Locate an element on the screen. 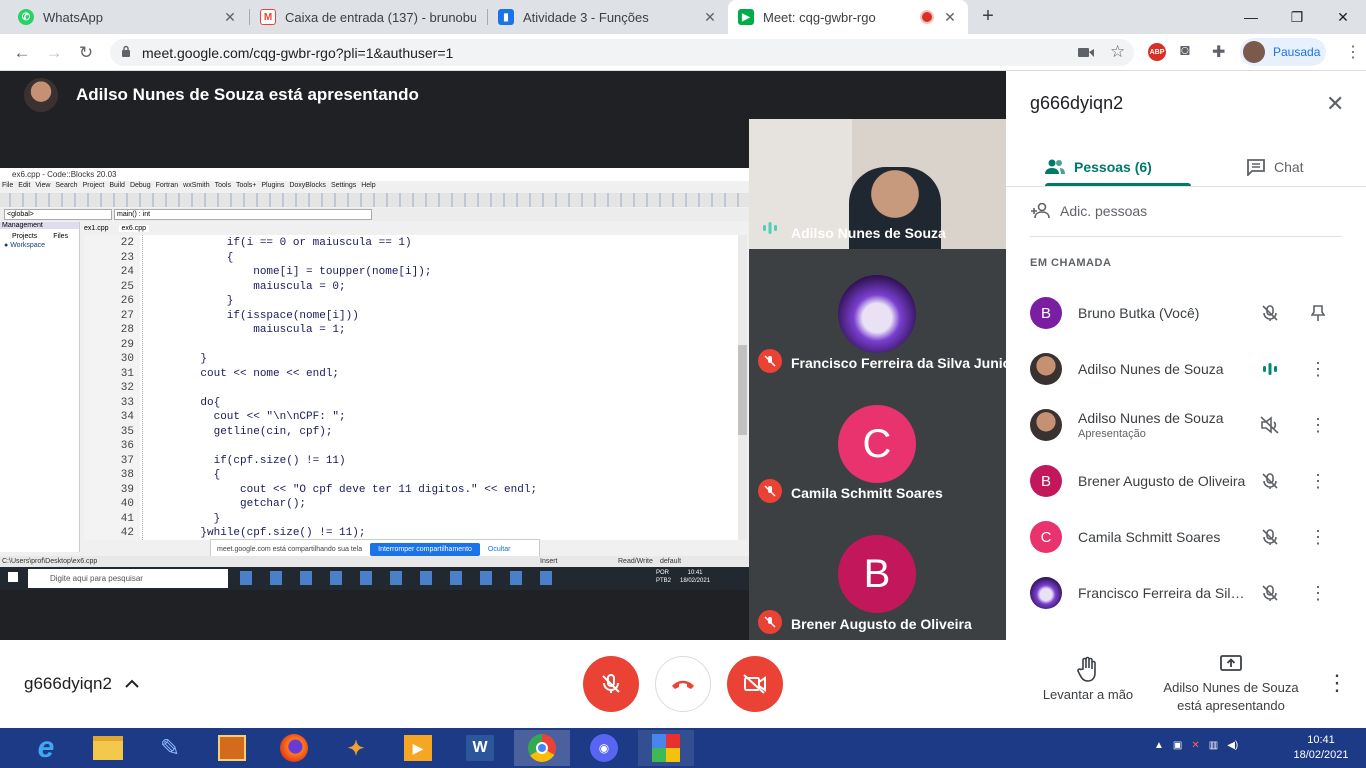 This screenshot has width=1366, height=768. tab-meet: ▶ Meet: cqg-gwbr-rgo ✕ is located at coordinates (848, 17).